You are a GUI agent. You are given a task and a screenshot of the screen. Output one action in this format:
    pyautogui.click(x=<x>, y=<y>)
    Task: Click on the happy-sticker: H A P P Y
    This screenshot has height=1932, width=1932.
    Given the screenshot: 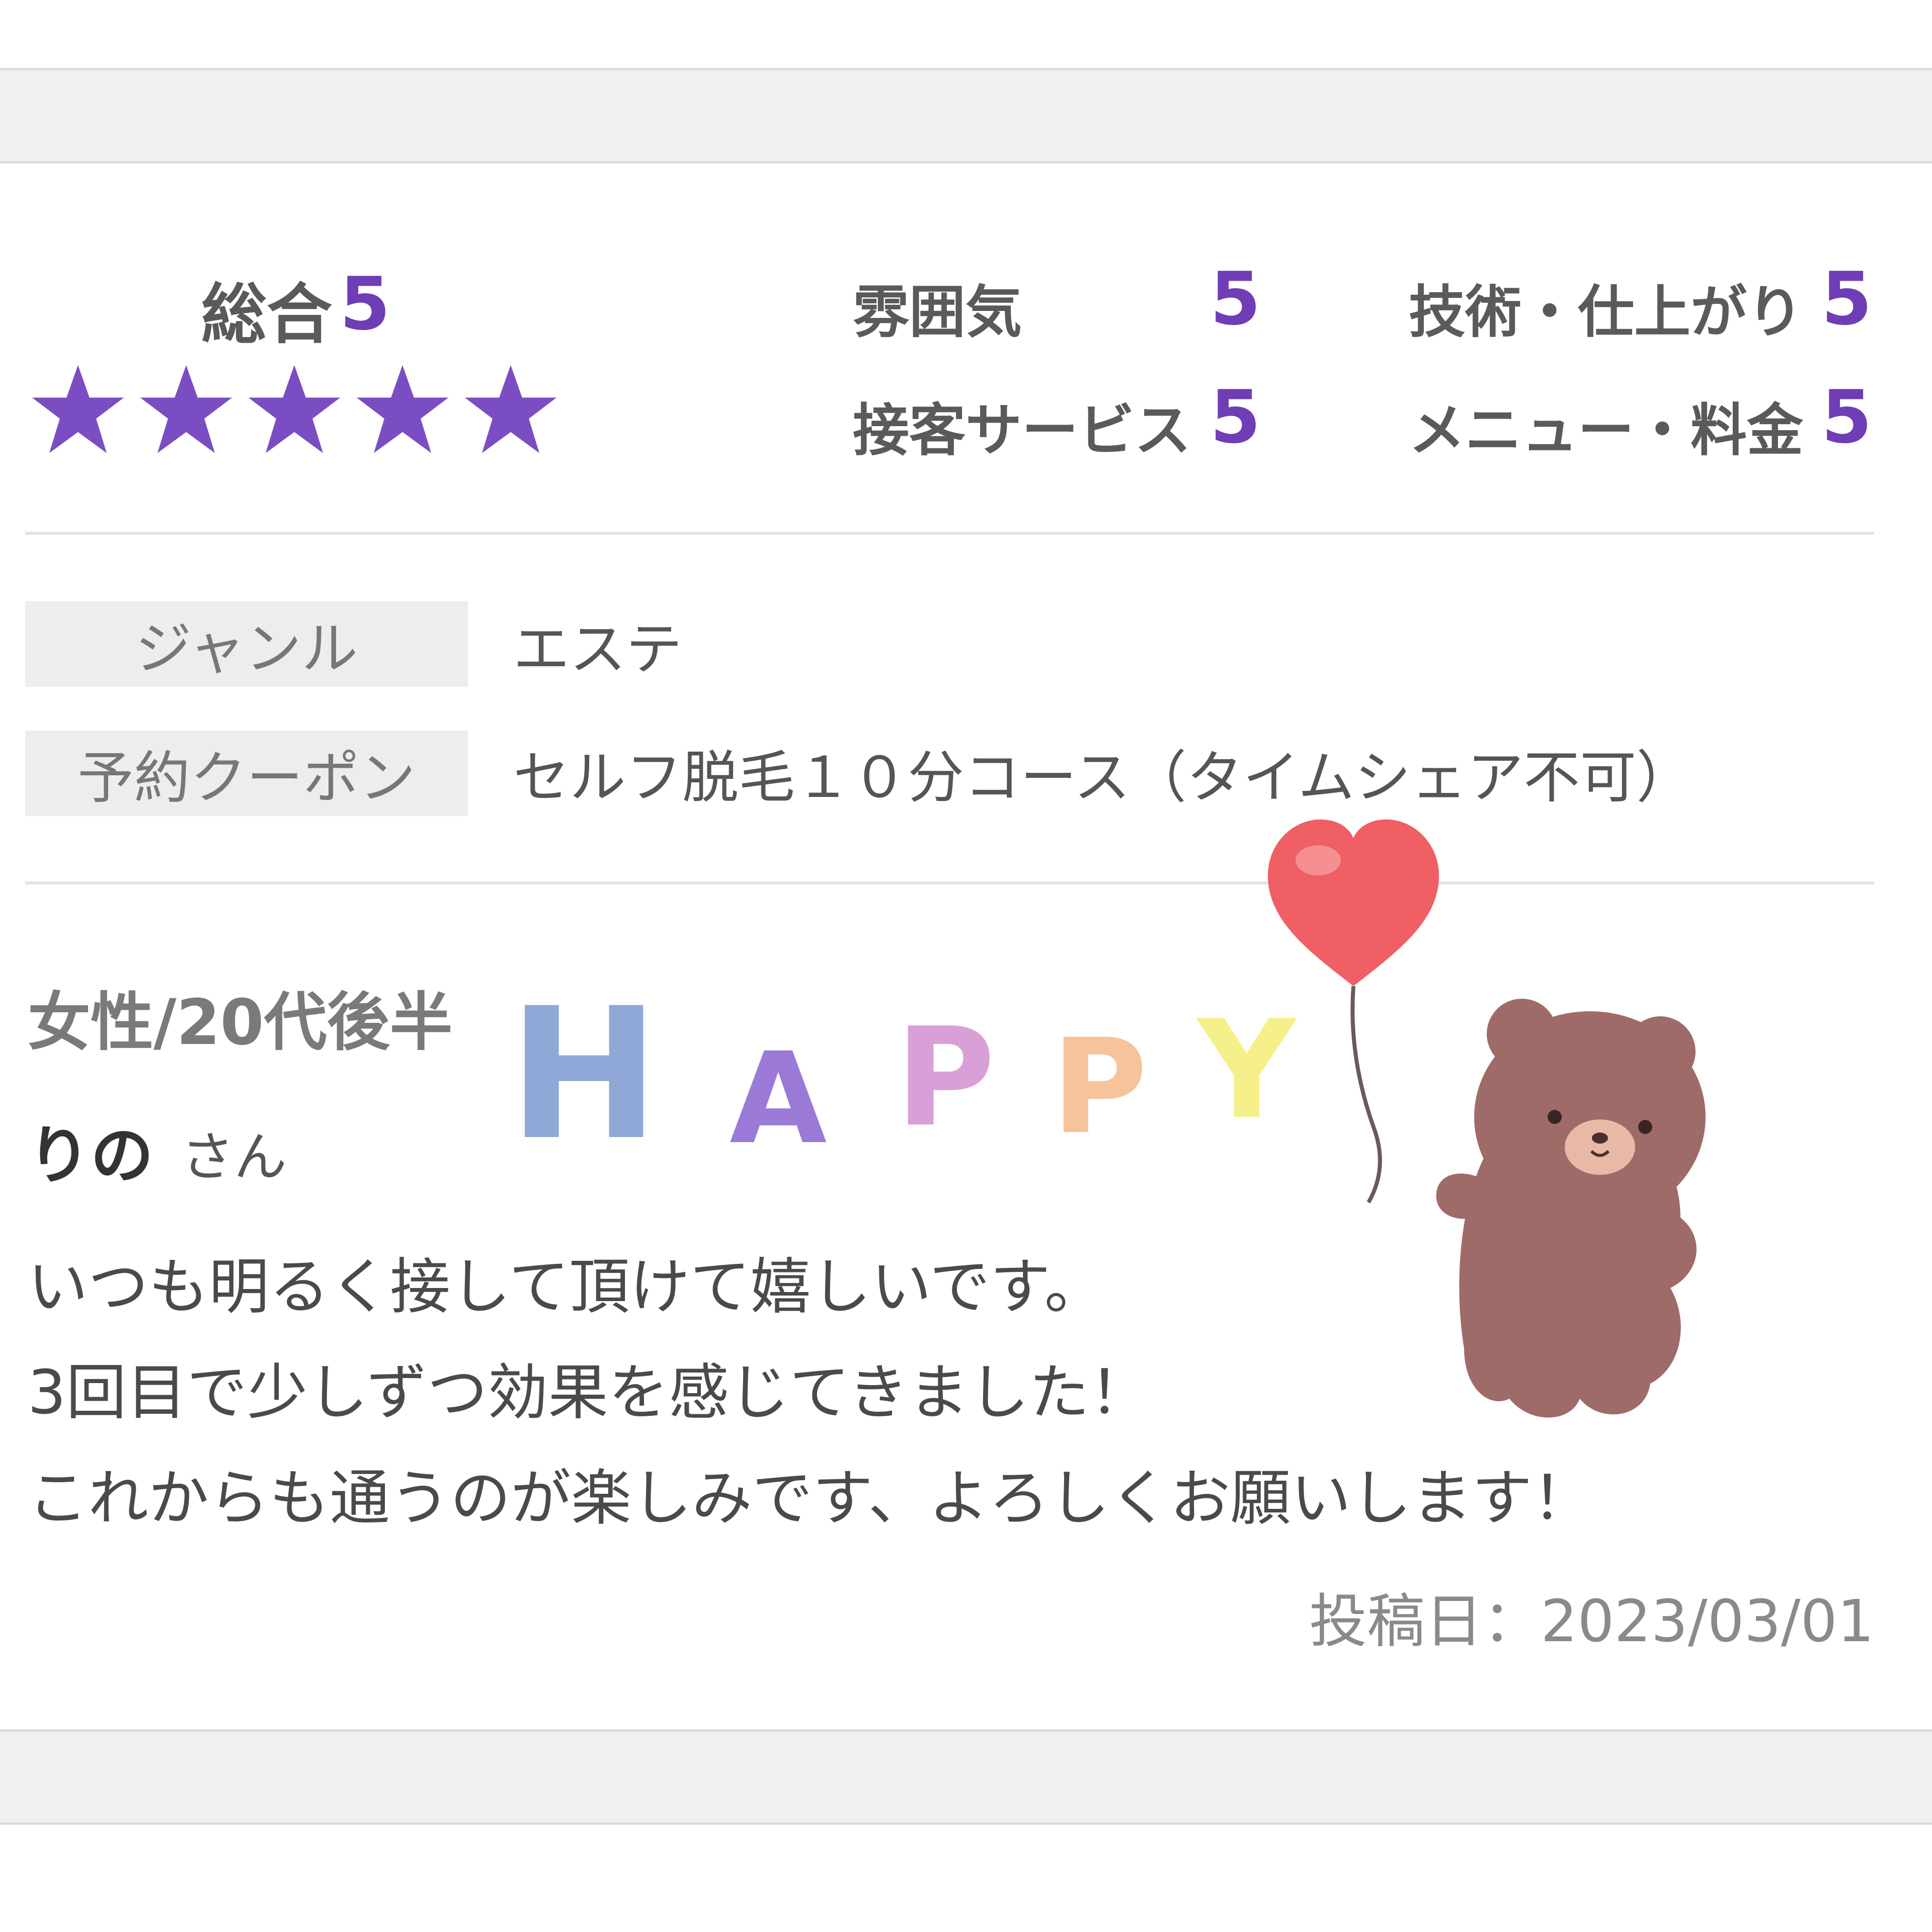 What is the action you would take?
    pyautogui.click(x=903, y=1071)
    